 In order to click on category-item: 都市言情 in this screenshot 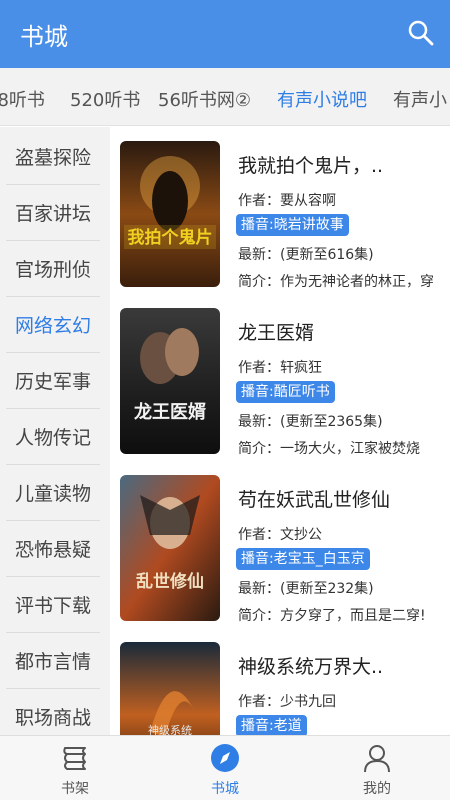, I will do `click(53, 661)`.